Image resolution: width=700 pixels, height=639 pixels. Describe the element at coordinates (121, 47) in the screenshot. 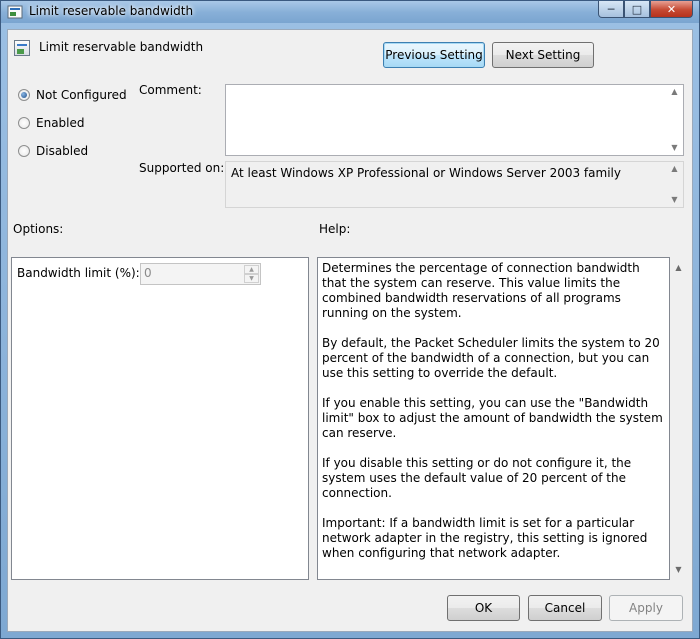

I see `setting-name: Limit reservable bandwidth` at that location.